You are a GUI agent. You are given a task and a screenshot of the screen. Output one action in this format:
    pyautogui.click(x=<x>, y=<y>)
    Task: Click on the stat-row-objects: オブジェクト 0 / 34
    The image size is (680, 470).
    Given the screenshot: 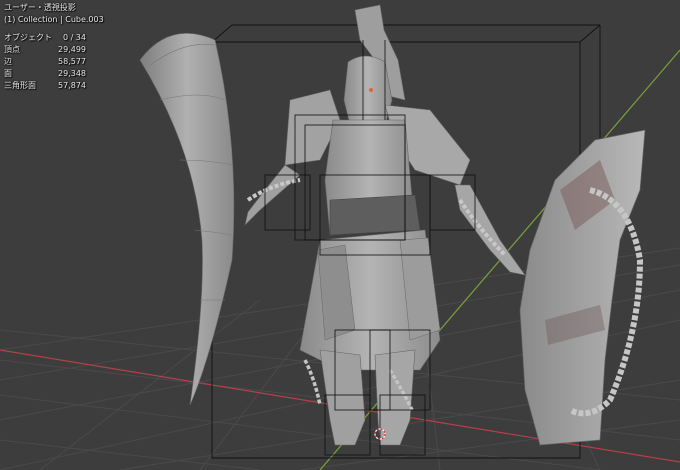 What is the action you would take?
    pyautogui.click(x=45, y=37)
    